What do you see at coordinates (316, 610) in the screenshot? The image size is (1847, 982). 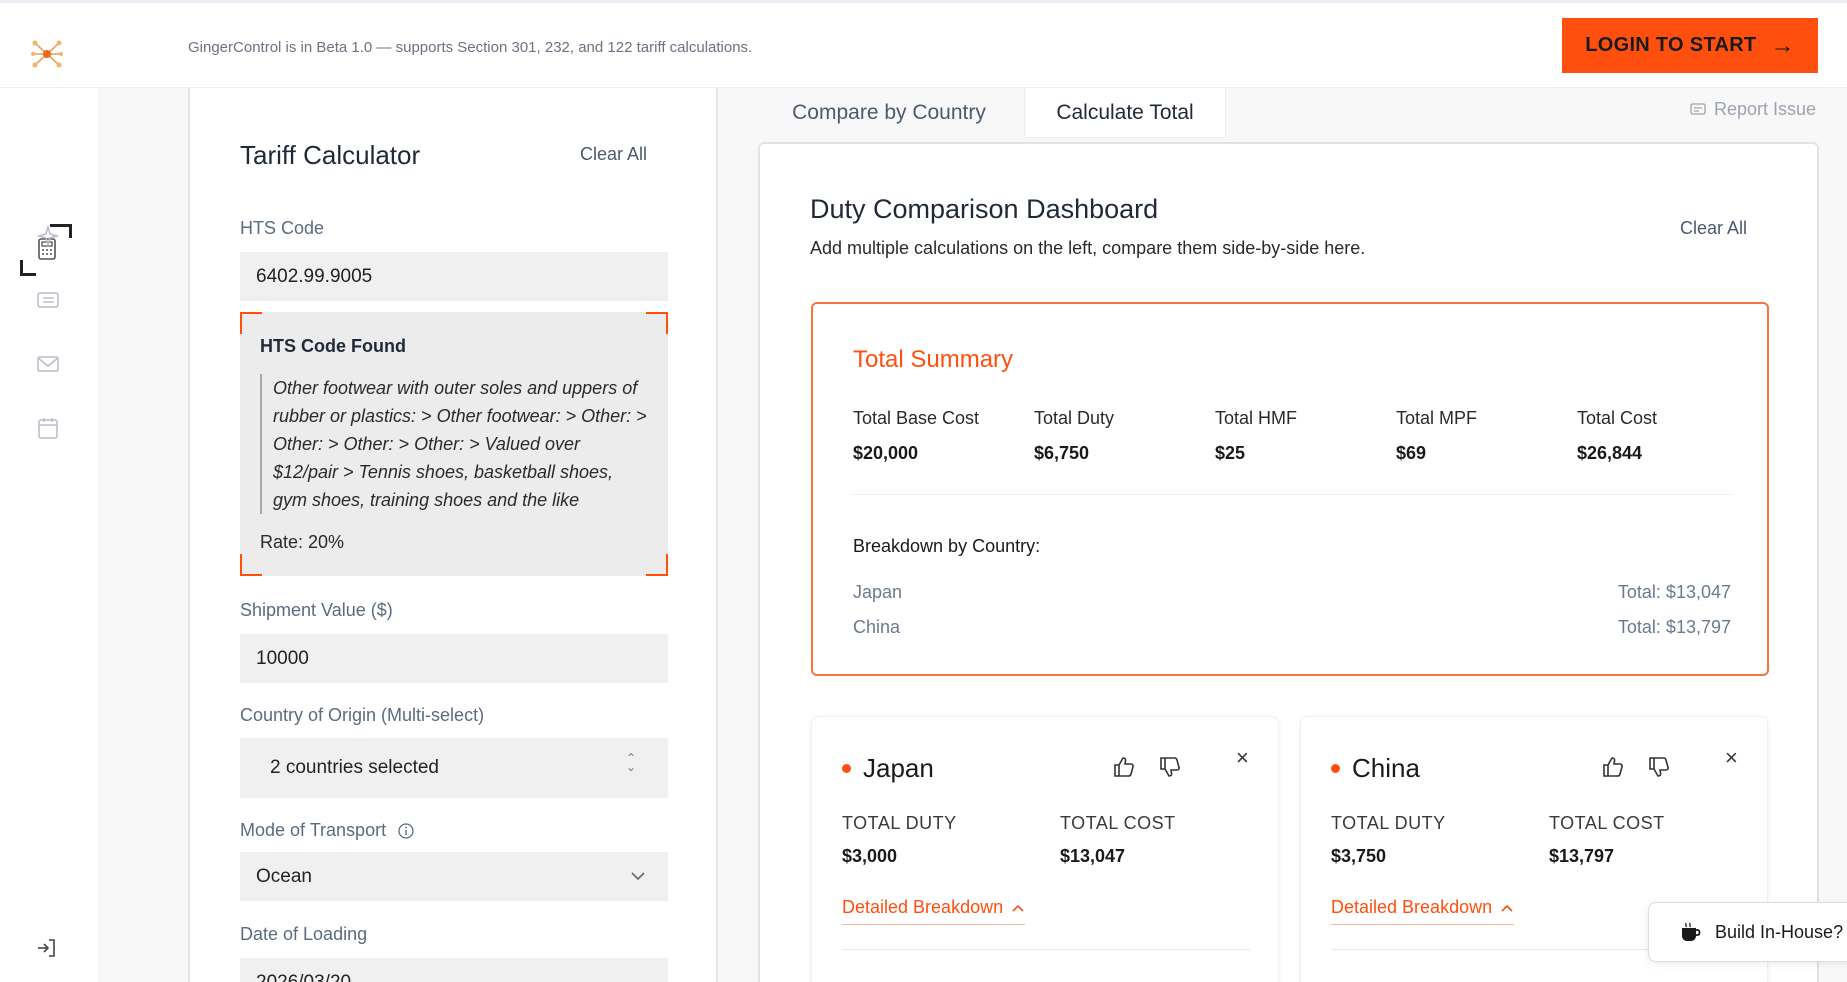 I see `shipment-value-label: Shipment Value ($)` at bounding box center [316, 610].